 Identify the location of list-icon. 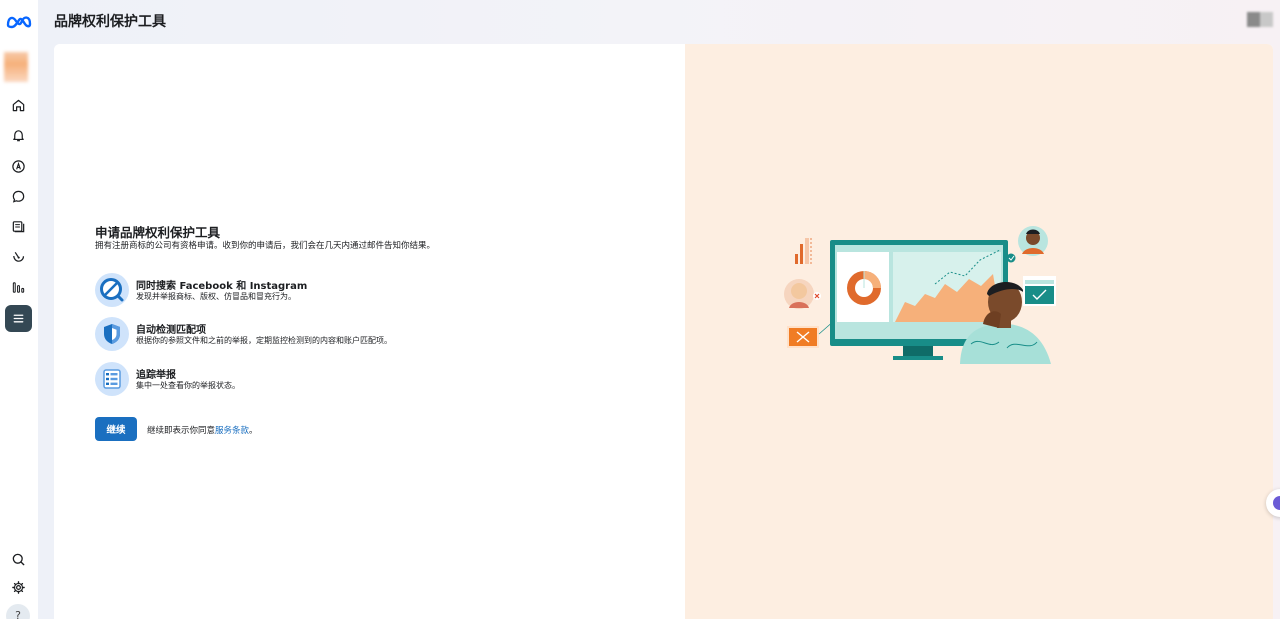
(112, 379).